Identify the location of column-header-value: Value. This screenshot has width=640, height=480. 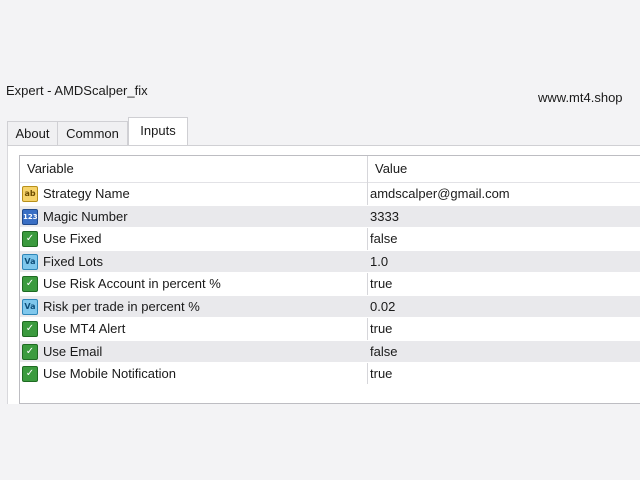
(391, 169).